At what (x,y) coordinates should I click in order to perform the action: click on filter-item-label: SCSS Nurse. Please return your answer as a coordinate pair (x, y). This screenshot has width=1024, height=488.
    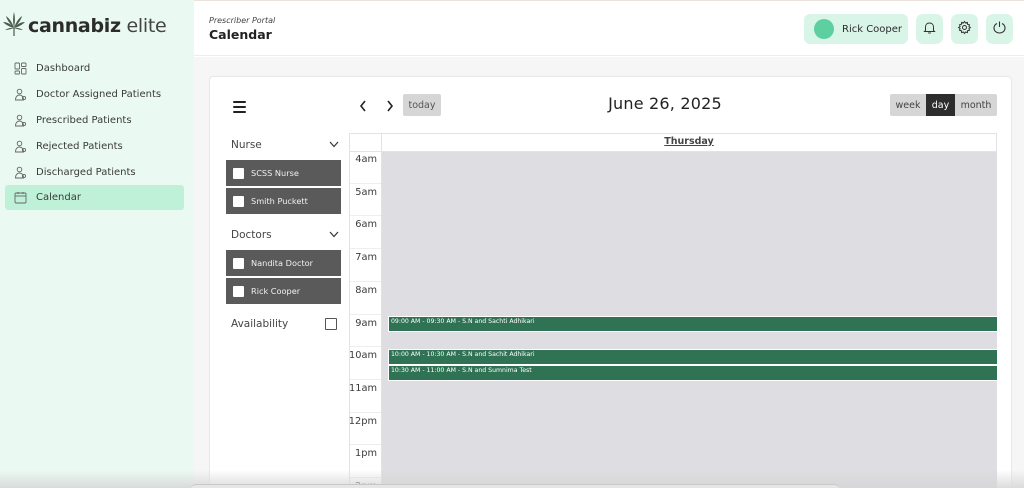
    Looking at the image, I should click on (275, 173).